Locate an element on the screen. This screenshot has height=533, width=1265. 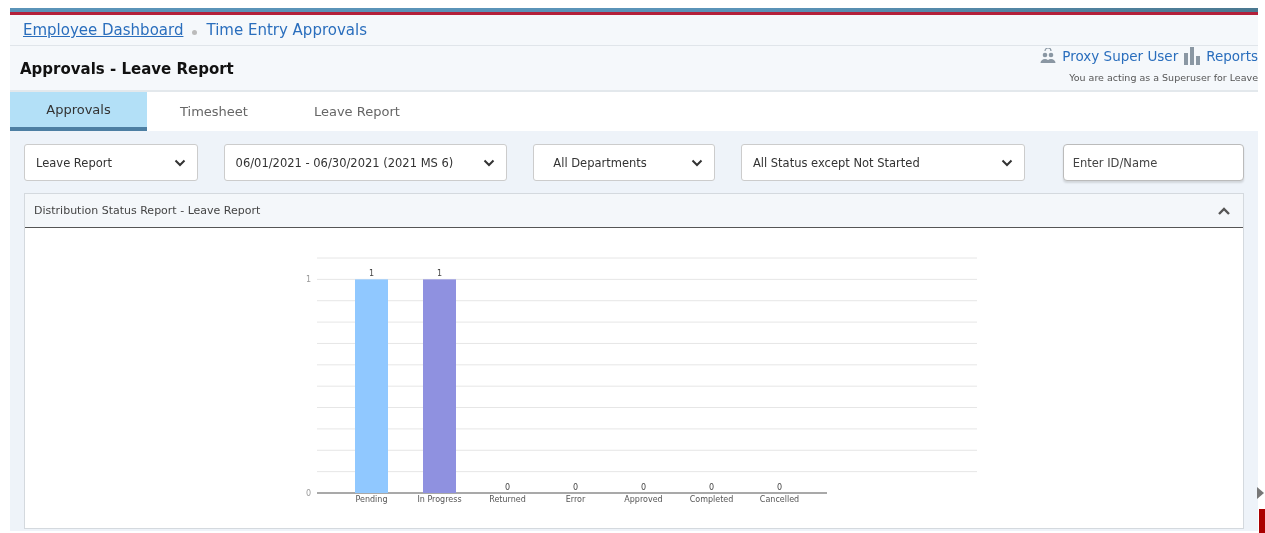
category-label: Returned is located at coordinates (507, 499).